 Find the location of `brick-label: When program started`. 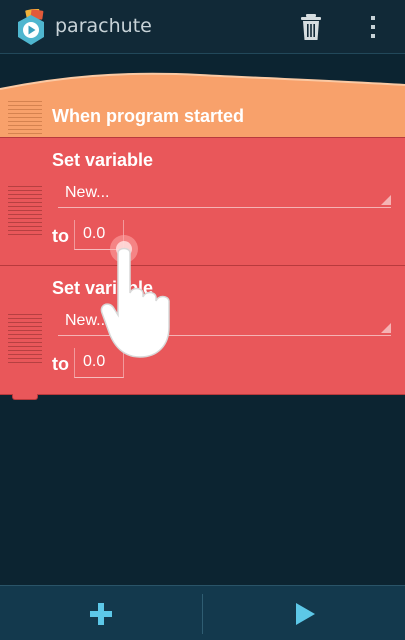

brick-label: When program started is located at coordinates (148, 116).